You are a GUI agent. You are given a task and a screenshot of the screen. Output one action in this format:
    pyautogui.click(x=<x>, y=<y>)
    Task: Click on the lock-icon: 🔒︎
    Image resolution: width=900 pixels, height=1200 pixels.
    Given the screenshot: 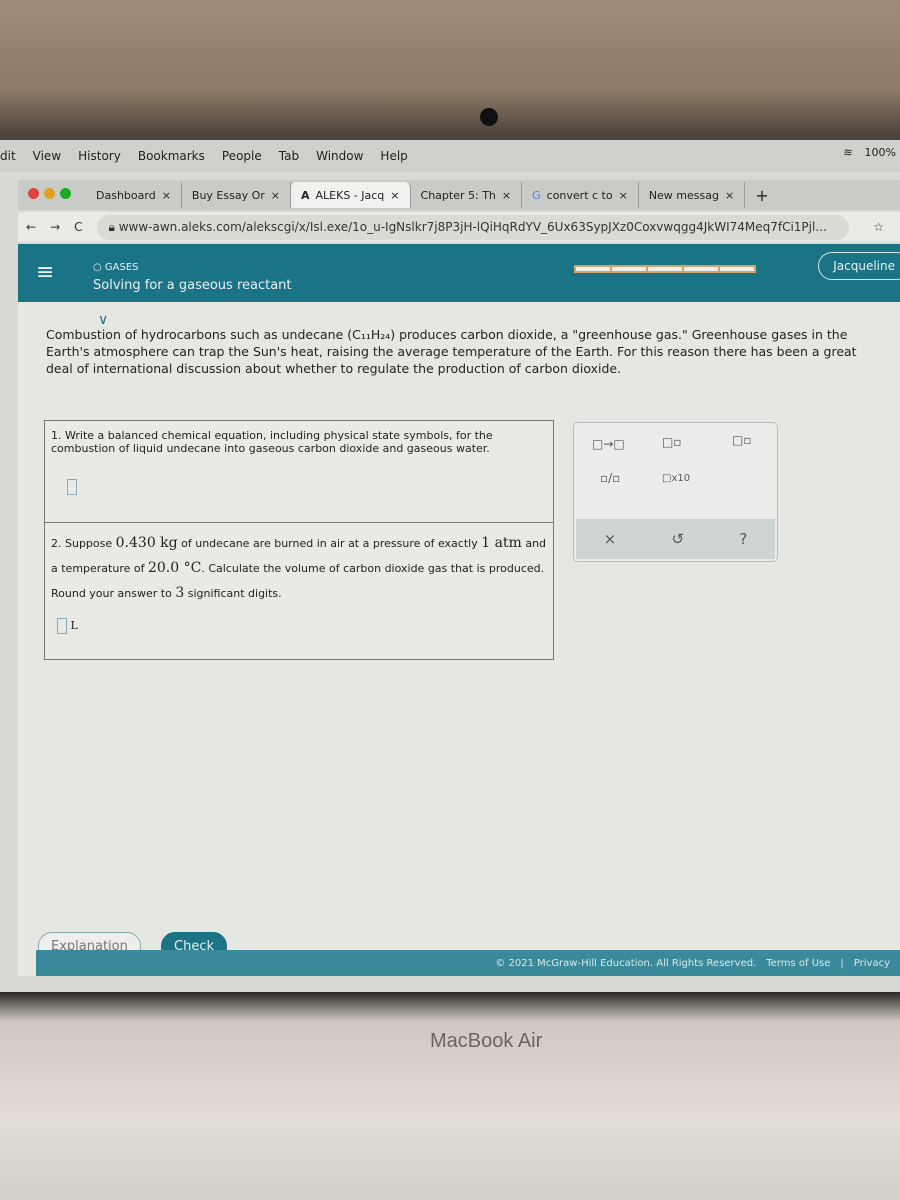 What is the action you would take?
    pyautogui.click(x=113, y=226)
    